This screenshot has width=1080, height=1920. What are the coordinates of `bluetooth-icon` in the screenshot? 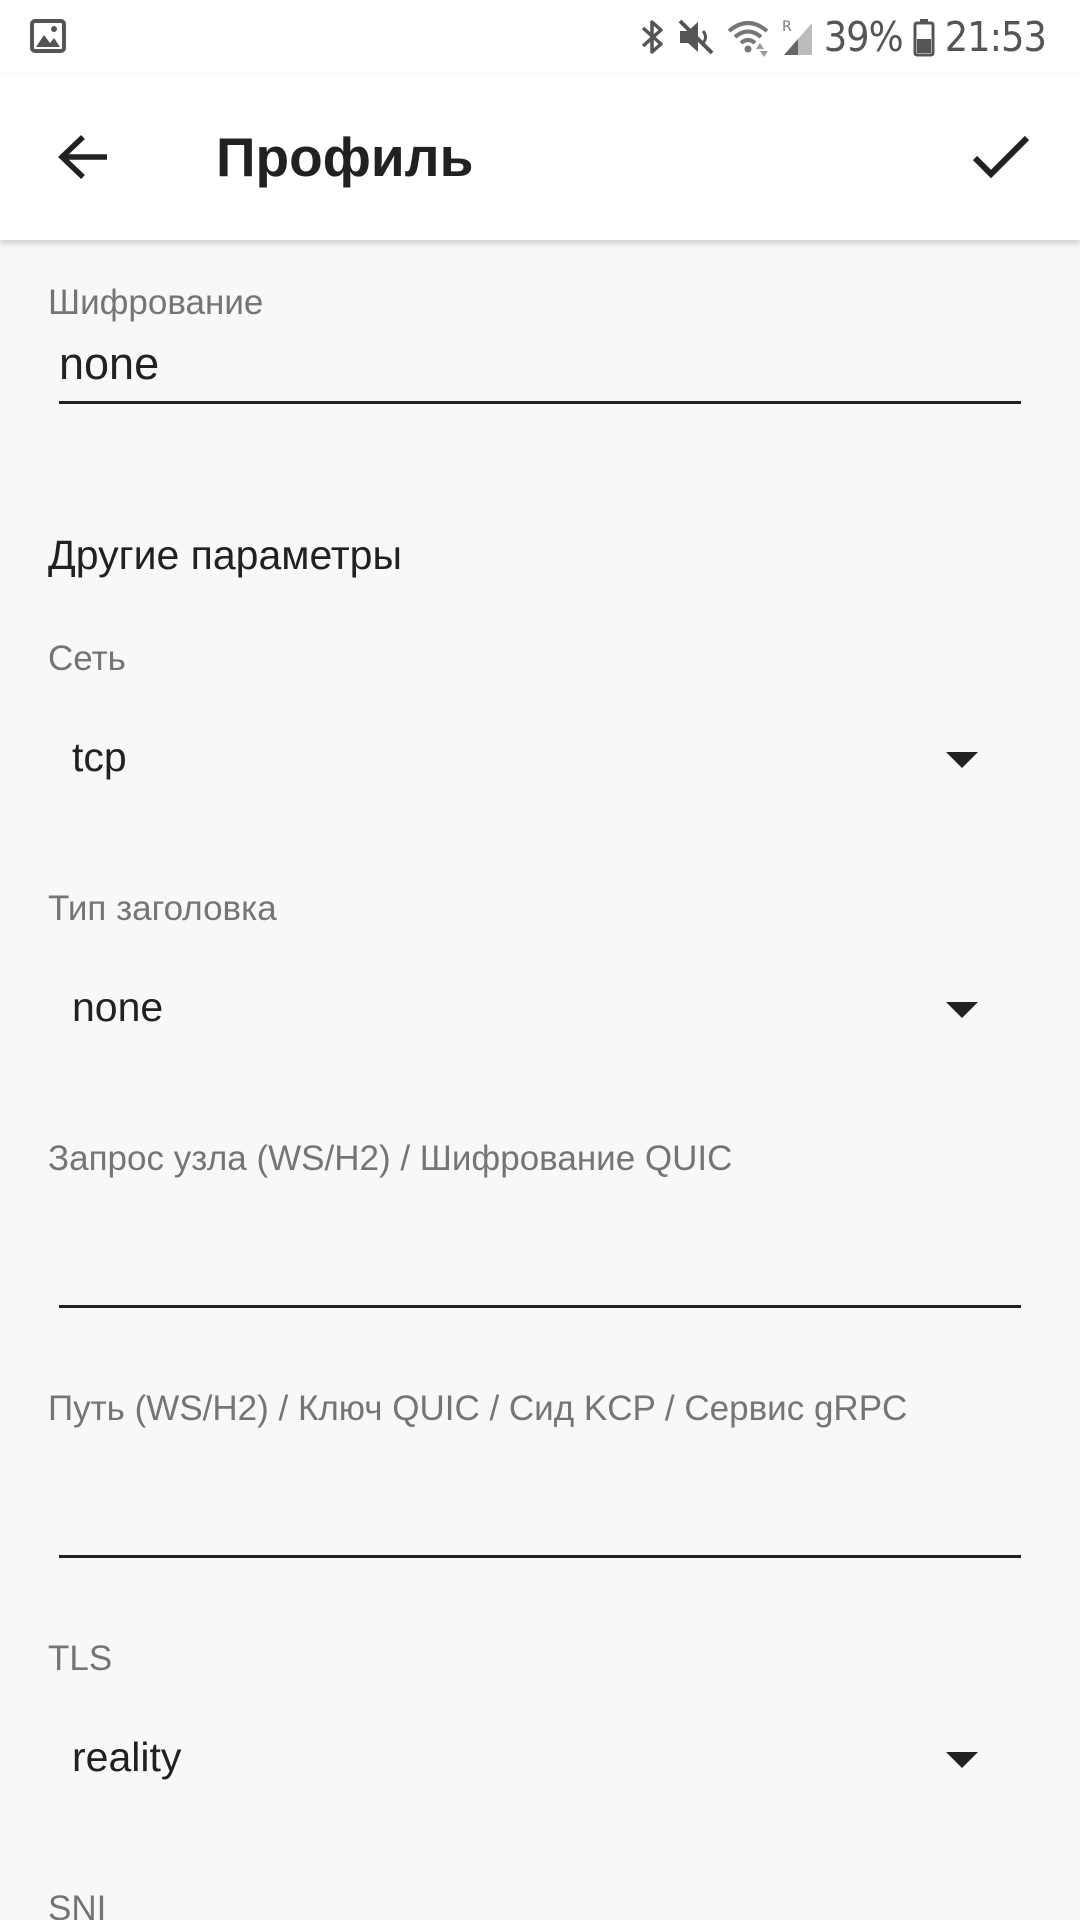 It's located at (653, 37).